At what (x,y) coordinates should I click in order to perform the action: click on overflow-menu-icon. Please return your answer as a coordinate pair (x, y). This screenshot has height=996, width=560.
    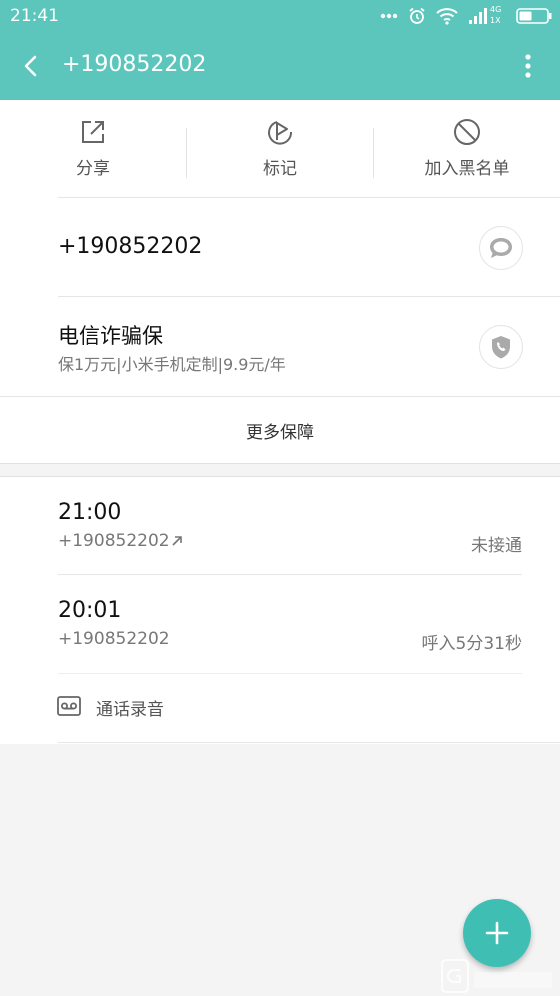
    Looking at the image, I should click on (528, 66).